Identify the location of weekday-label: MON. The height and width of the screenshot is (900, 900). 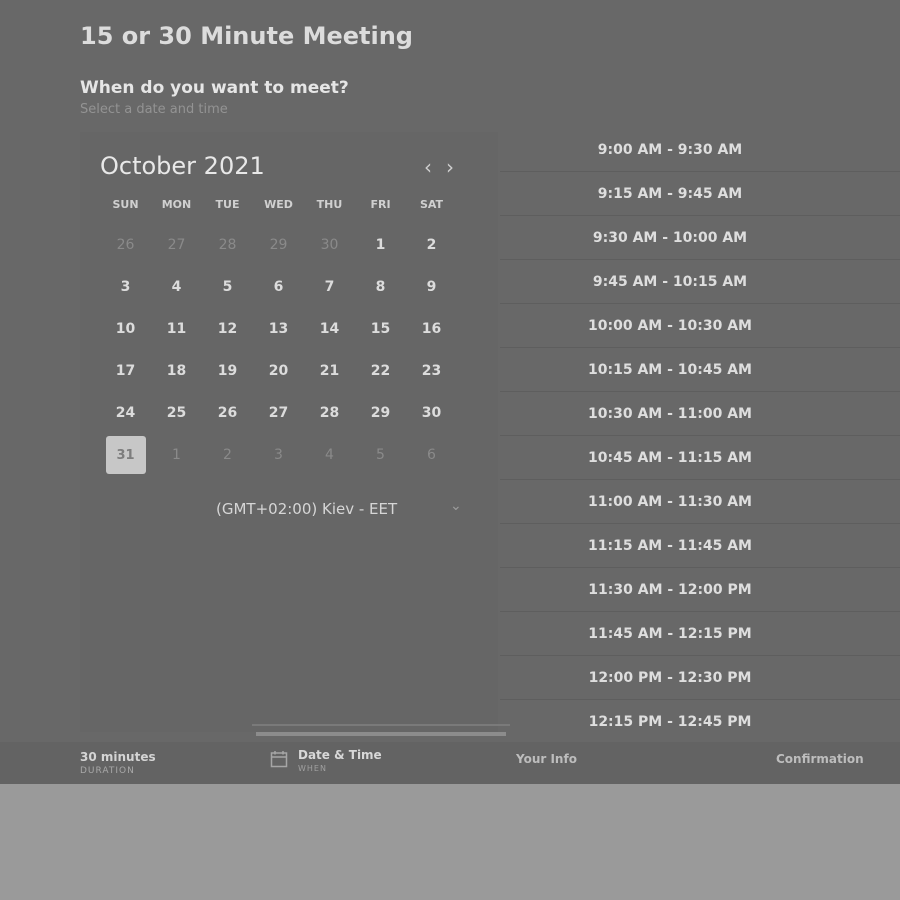
(176, 204).